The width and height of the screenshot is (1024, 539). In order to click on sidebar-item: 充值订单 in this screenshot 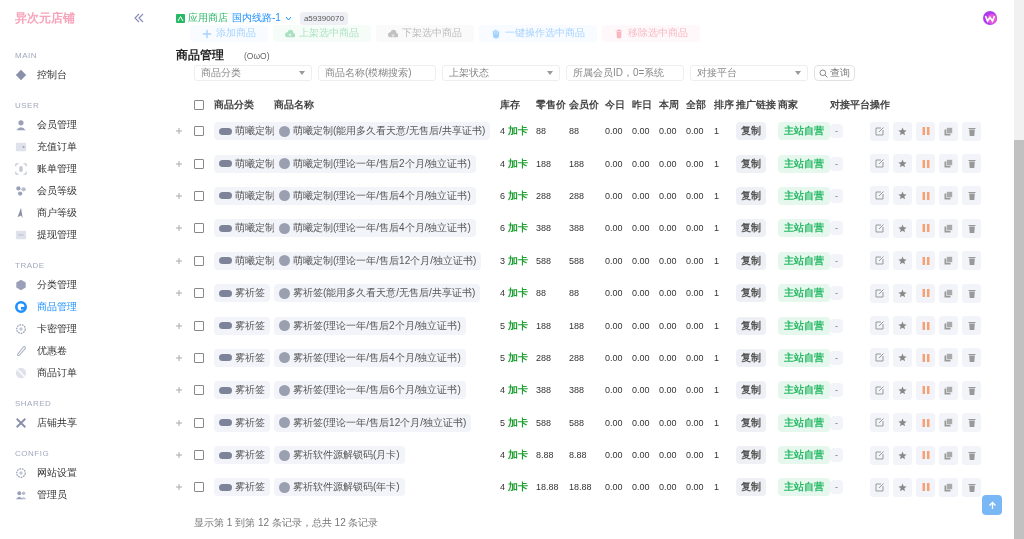, I will do `click(87, 147)`.